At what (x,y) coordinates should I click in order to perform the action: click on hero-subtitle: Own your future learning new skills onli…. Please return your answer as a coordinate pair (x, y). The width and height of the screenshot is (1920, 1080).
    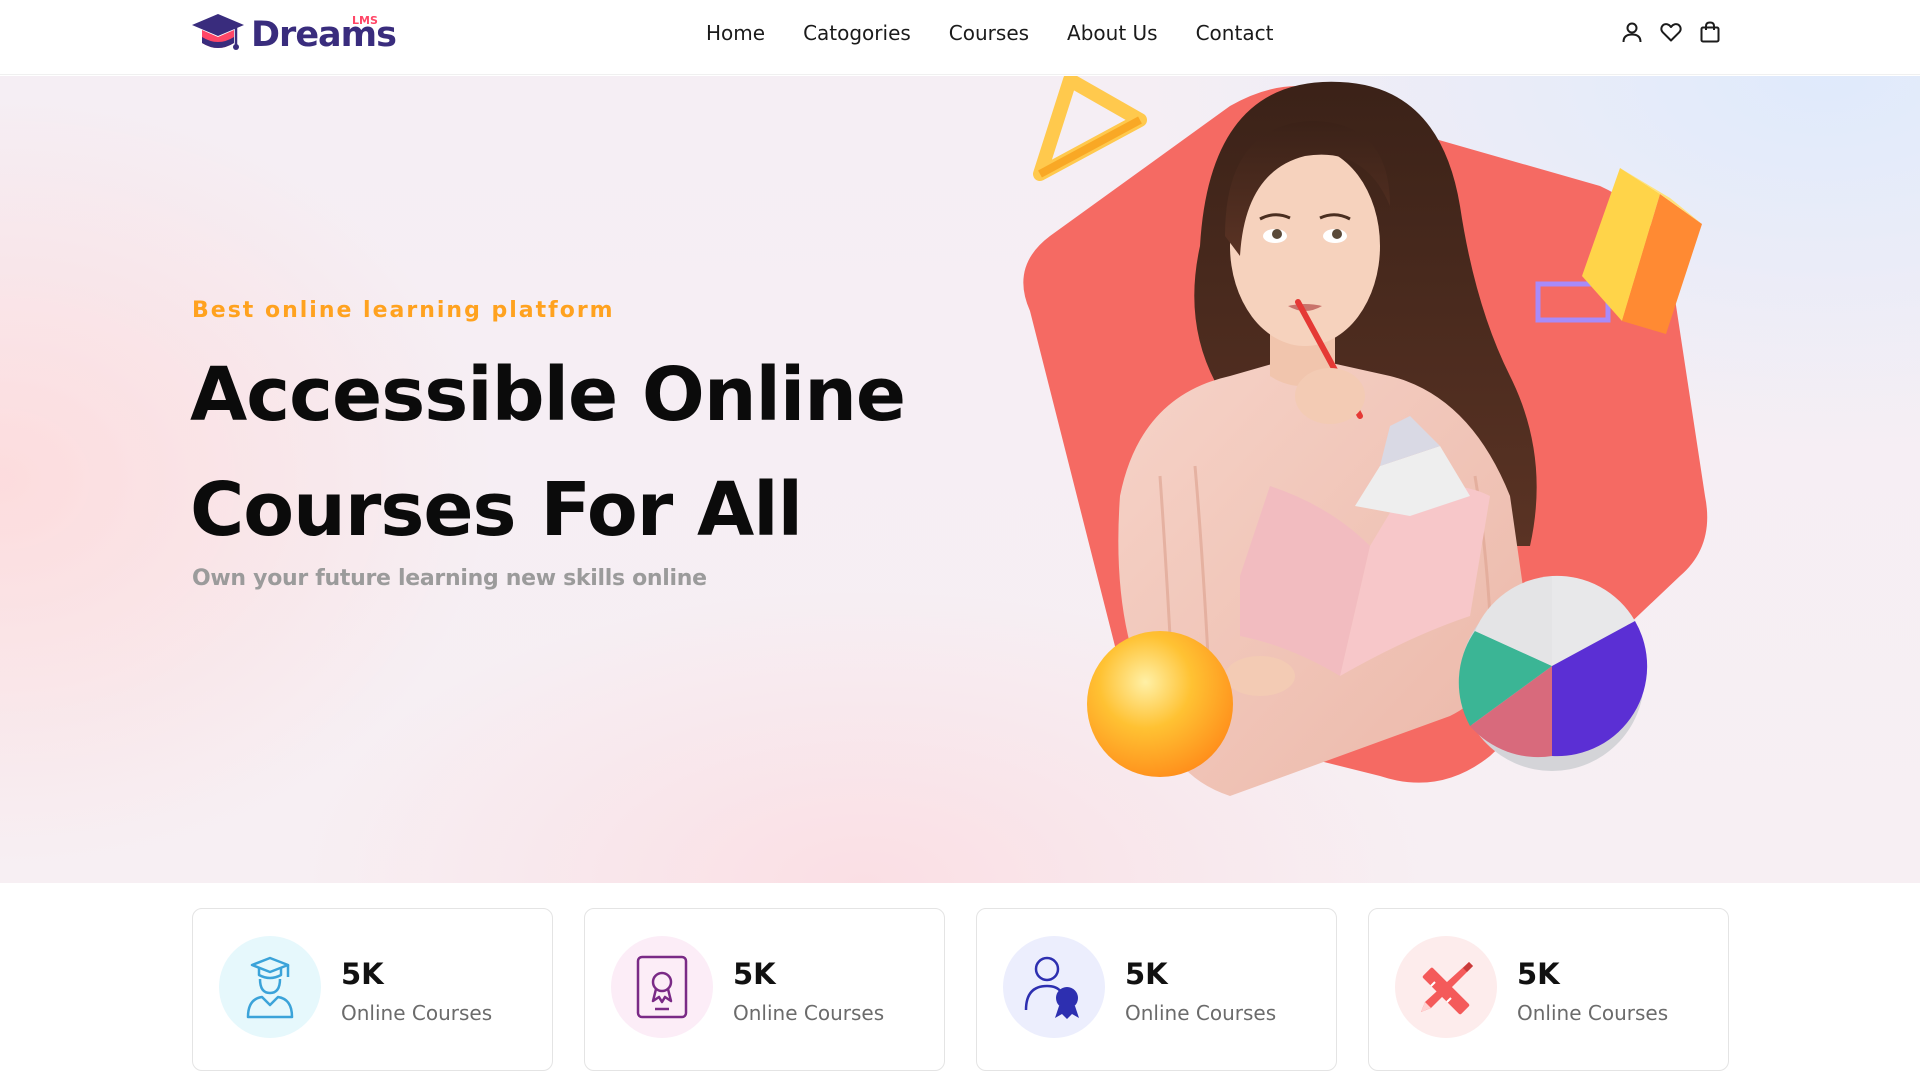
    Looking at the image, I should click on (449, 578).